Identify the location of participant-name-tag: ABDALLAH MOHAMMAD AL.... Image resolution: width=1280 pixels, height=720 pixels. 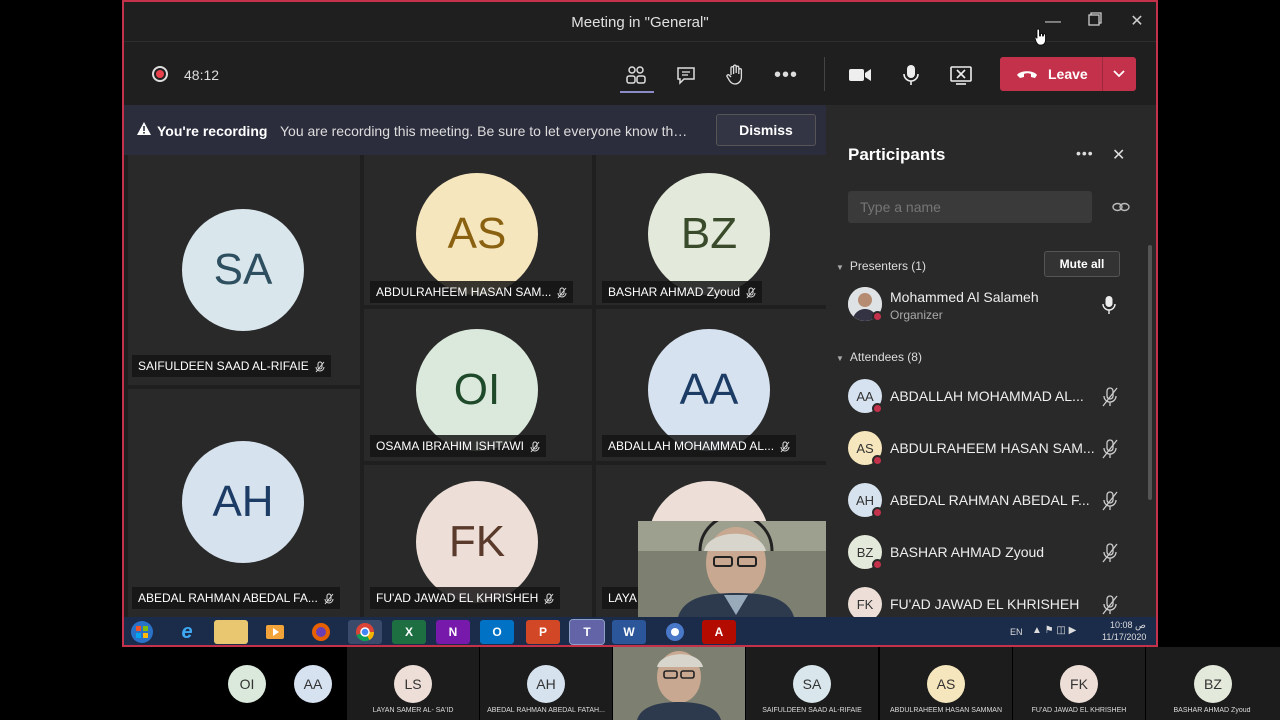
(699, 446).